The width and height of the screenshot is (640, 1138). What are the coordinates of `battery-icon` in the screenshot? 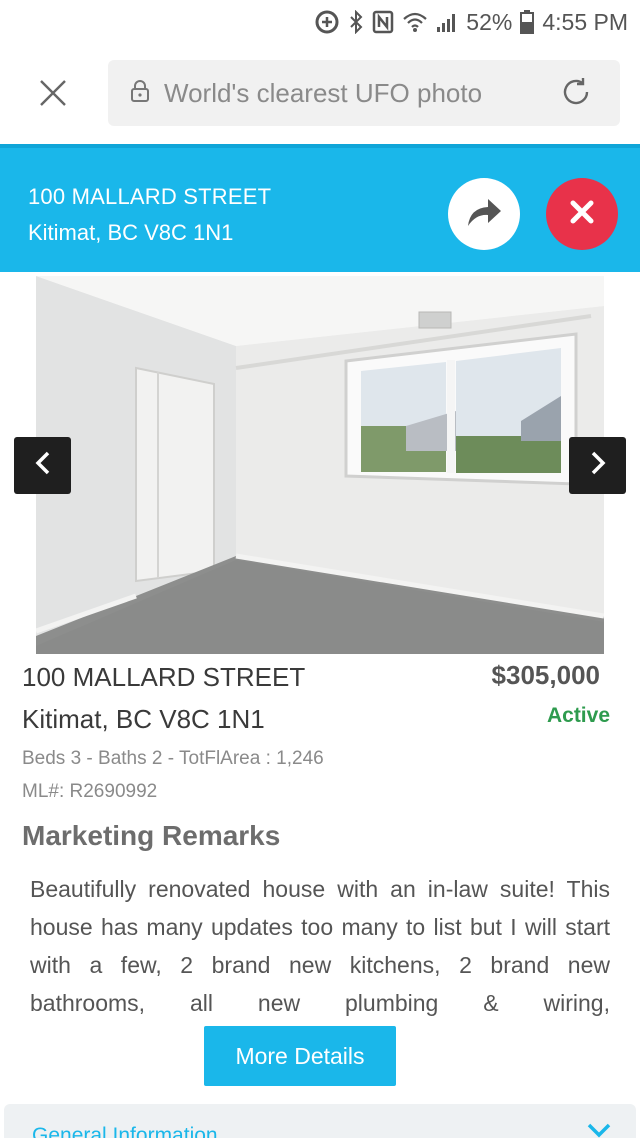 It's located at (527, 22).